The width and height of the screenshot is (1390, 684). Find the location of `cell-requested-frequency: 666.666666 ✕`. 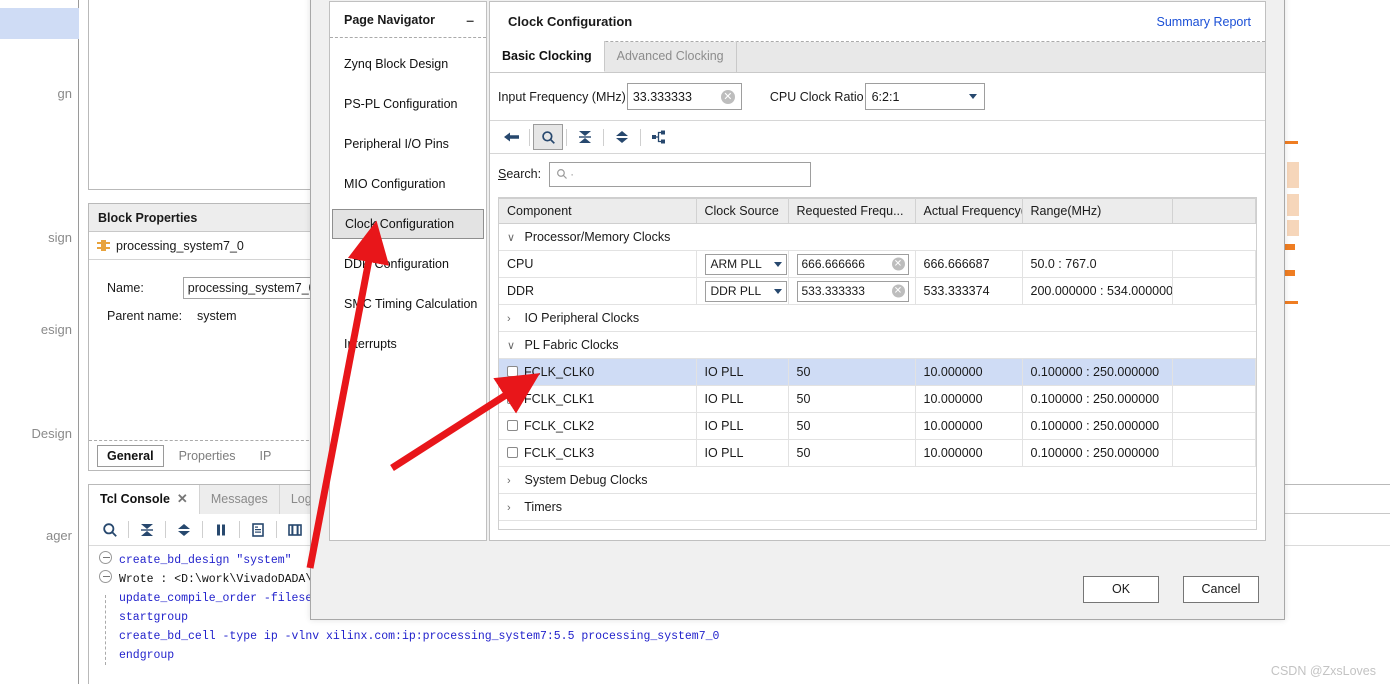

cell-requested-frequency: 666.666666 ✕ is located at coordinates (852, 264).